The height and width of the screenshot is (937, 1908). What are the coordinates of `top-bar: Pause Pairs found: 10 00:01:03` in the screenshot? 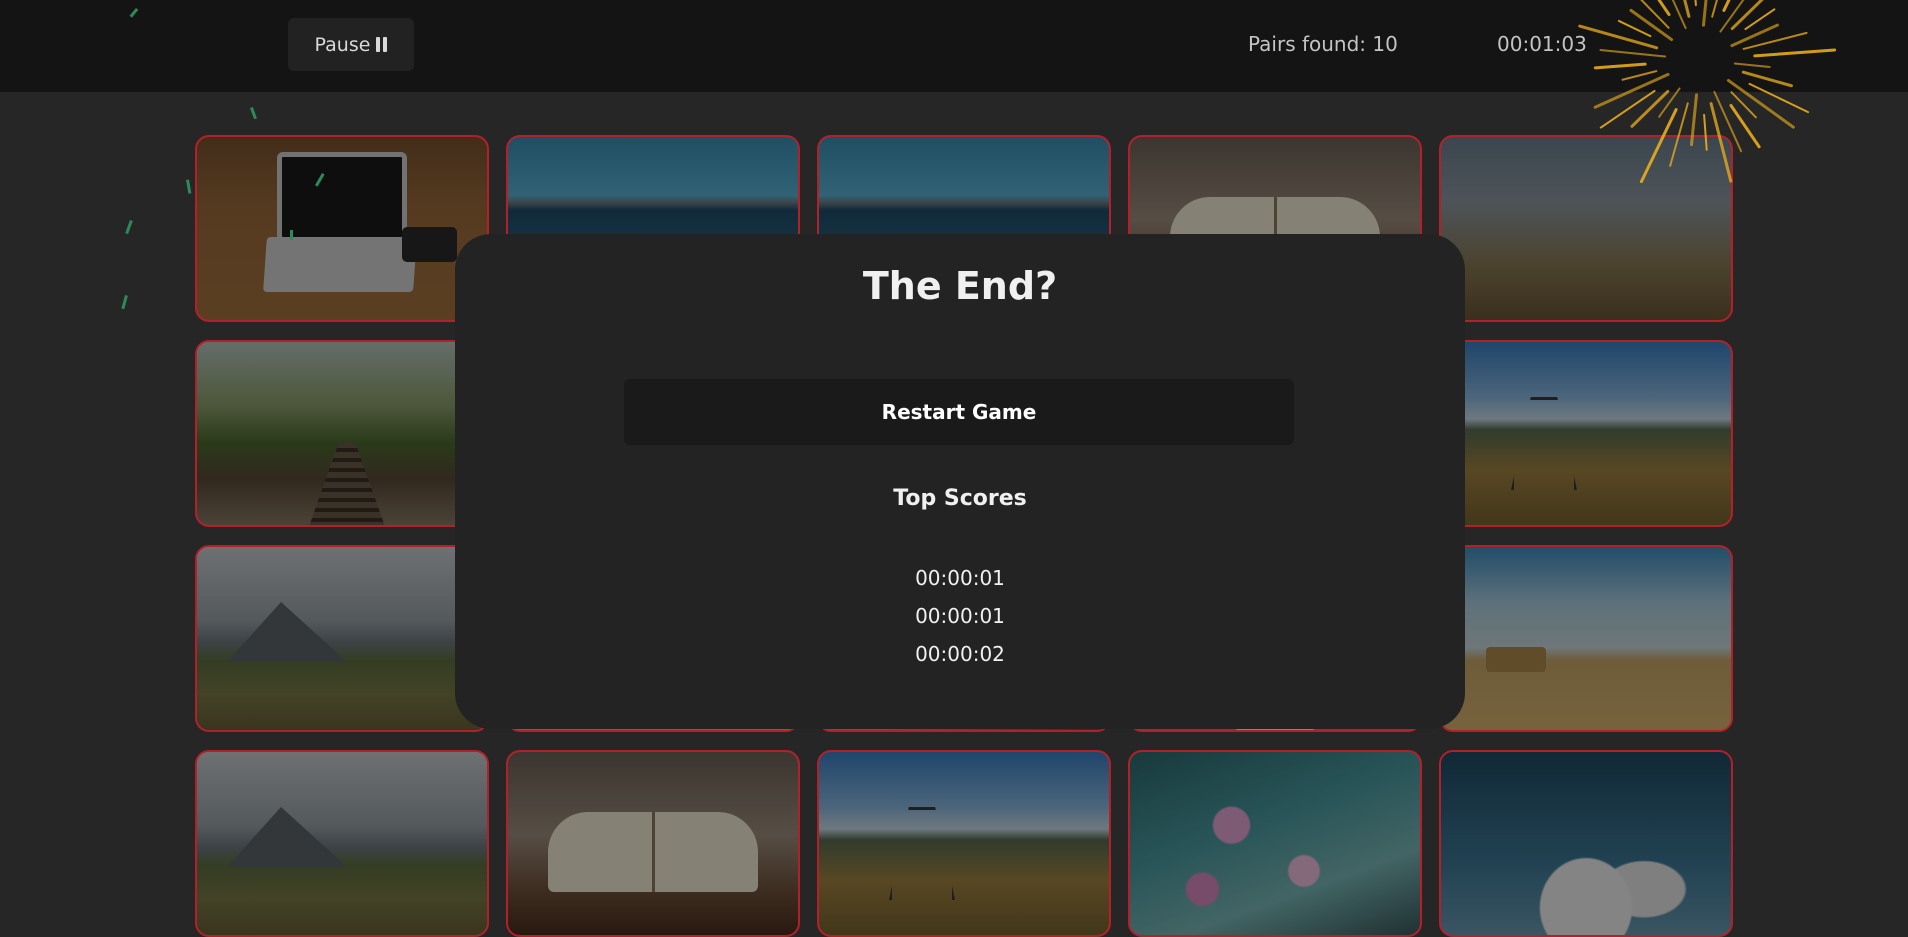 It's located at (954, 46).